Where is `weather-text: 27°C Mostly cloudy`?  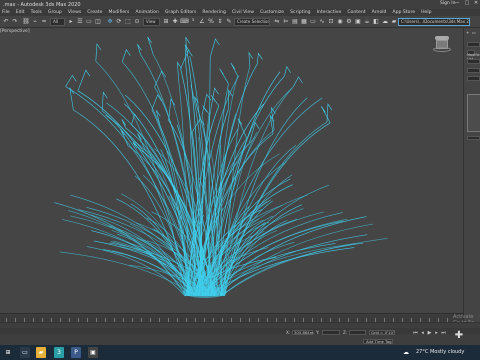 weather-text: 27°C Mostly cloudy is located at coordinates (440, 352).